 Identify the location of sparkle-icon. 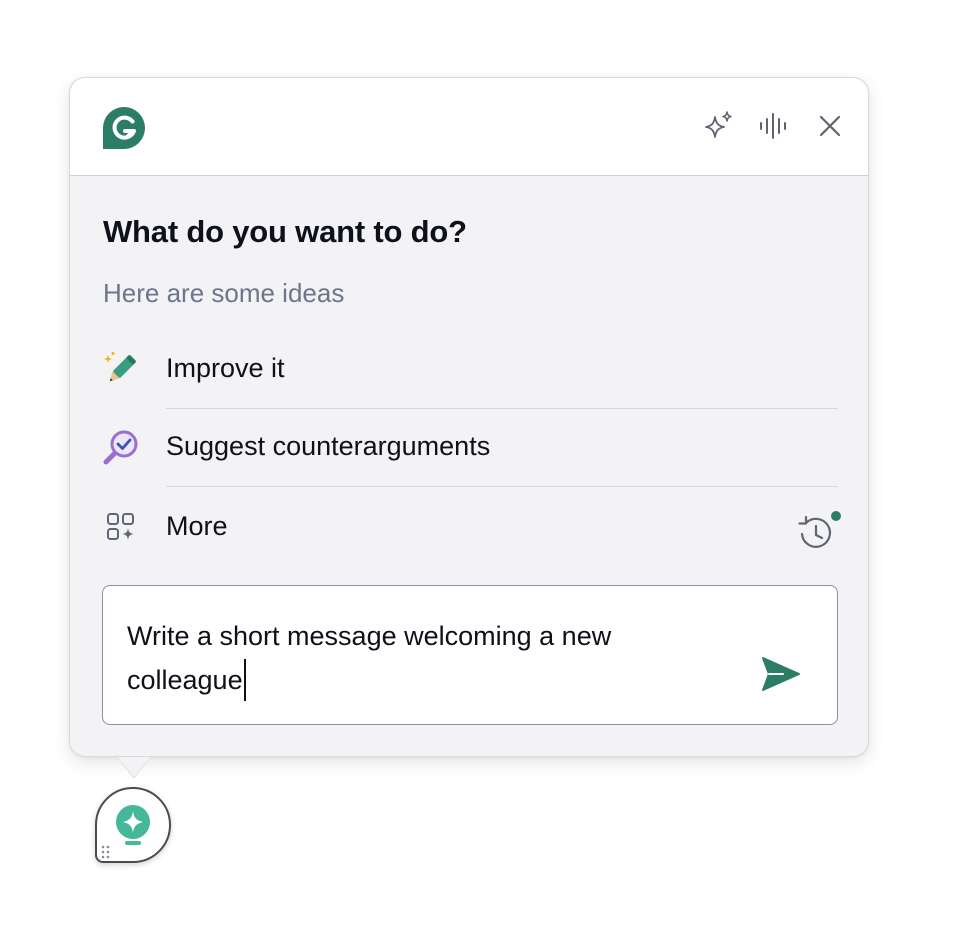
(719, 126).